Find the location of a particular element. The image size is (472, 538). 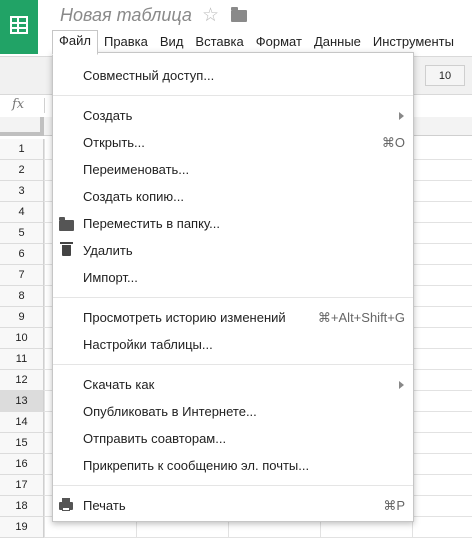

menu-item-label: Печать is located at coordinates (104, 505).